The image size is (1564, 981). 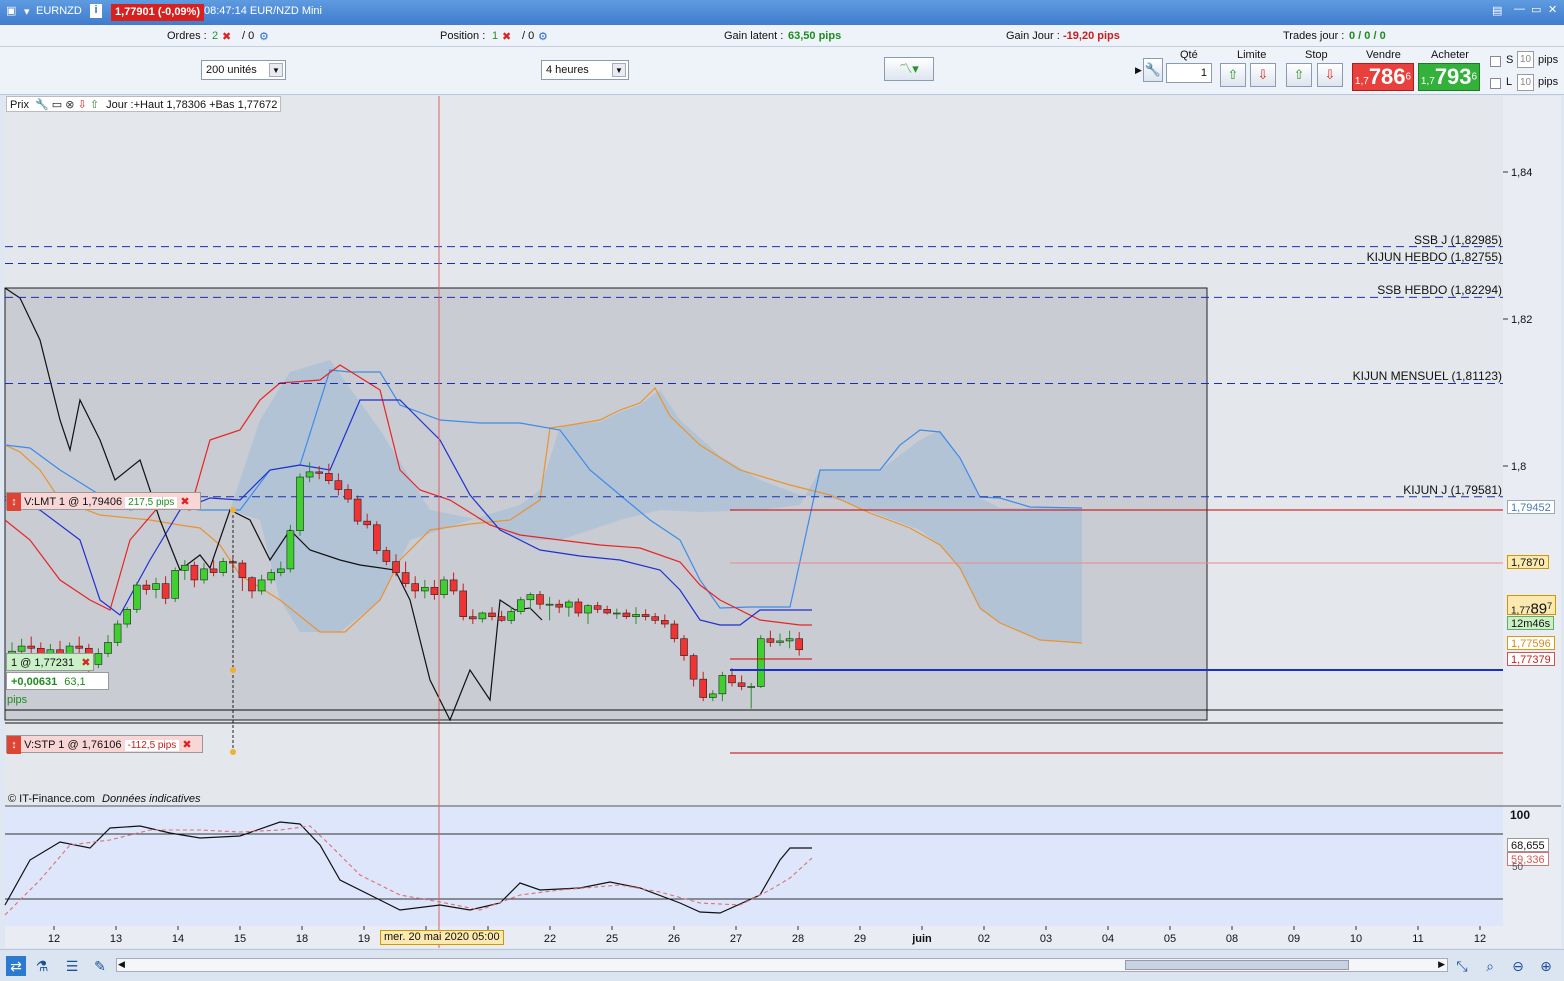 I want to click on price-tag-1-7870: 1,7870, so click(x=1528, y=562).